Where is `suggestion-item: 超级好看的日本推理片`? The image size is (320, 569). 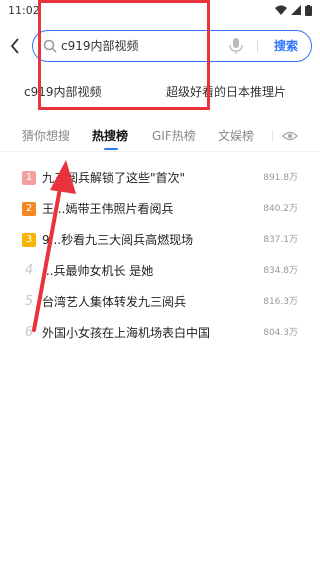
suggestion-item: 超级好看的日本推理片 is located at coordinates (226, 92).